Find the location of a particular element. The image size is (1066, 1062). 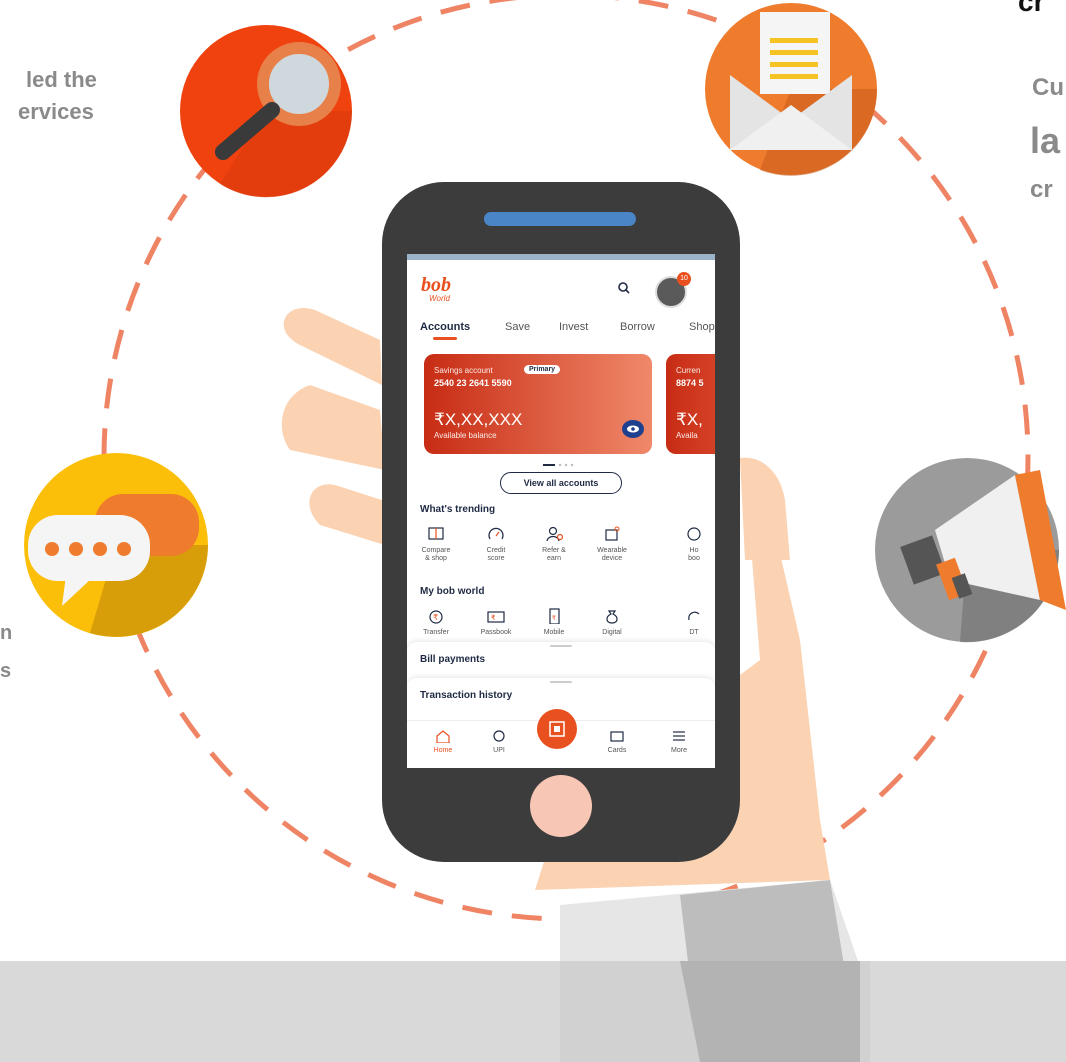

trending-item-credit: Credit score is located at coordinates (496, 544).